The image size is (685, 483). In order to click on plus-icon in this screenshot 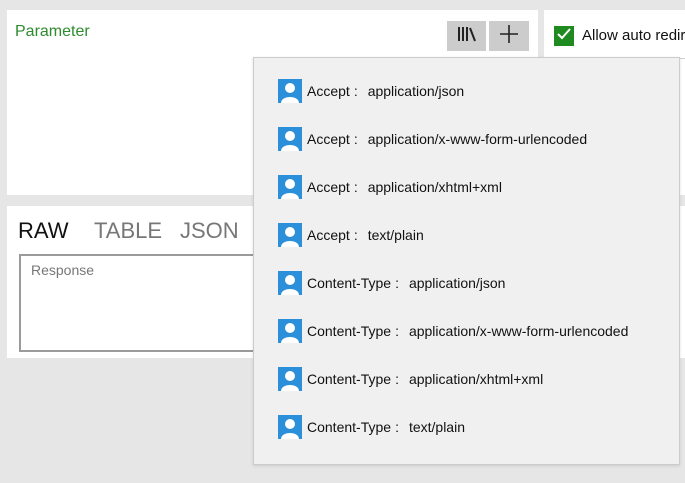, I will do `click(509, 36)`.